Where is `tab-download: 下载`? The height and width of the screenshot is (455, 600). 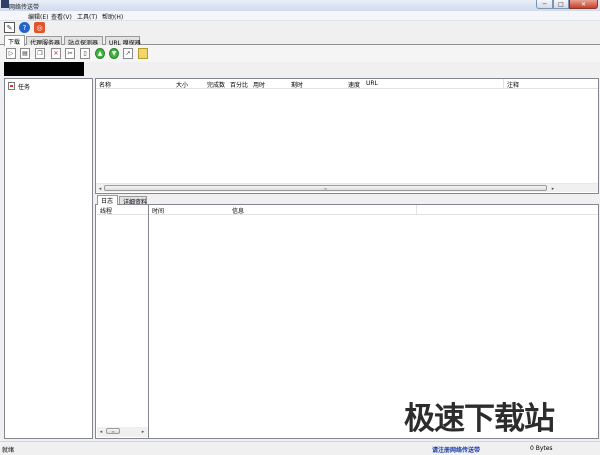
tab-download: 下载 is located at coordinates (14, 40).